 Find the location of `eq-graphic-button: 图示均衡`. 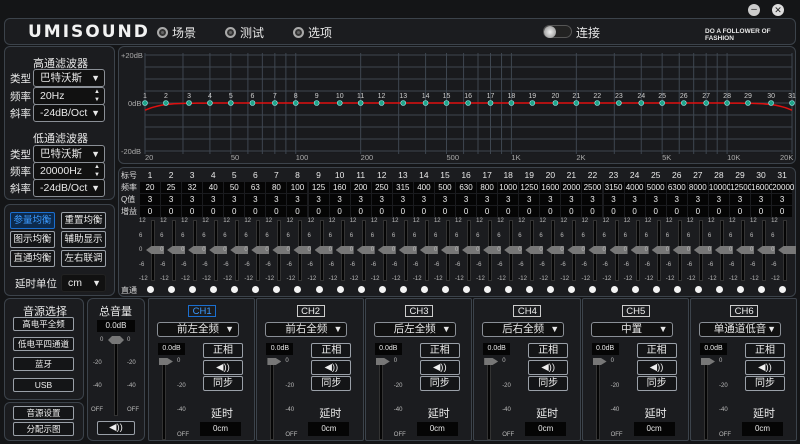

eq-graphic-button: 图示均衡 is located at coordinates (32, 239).